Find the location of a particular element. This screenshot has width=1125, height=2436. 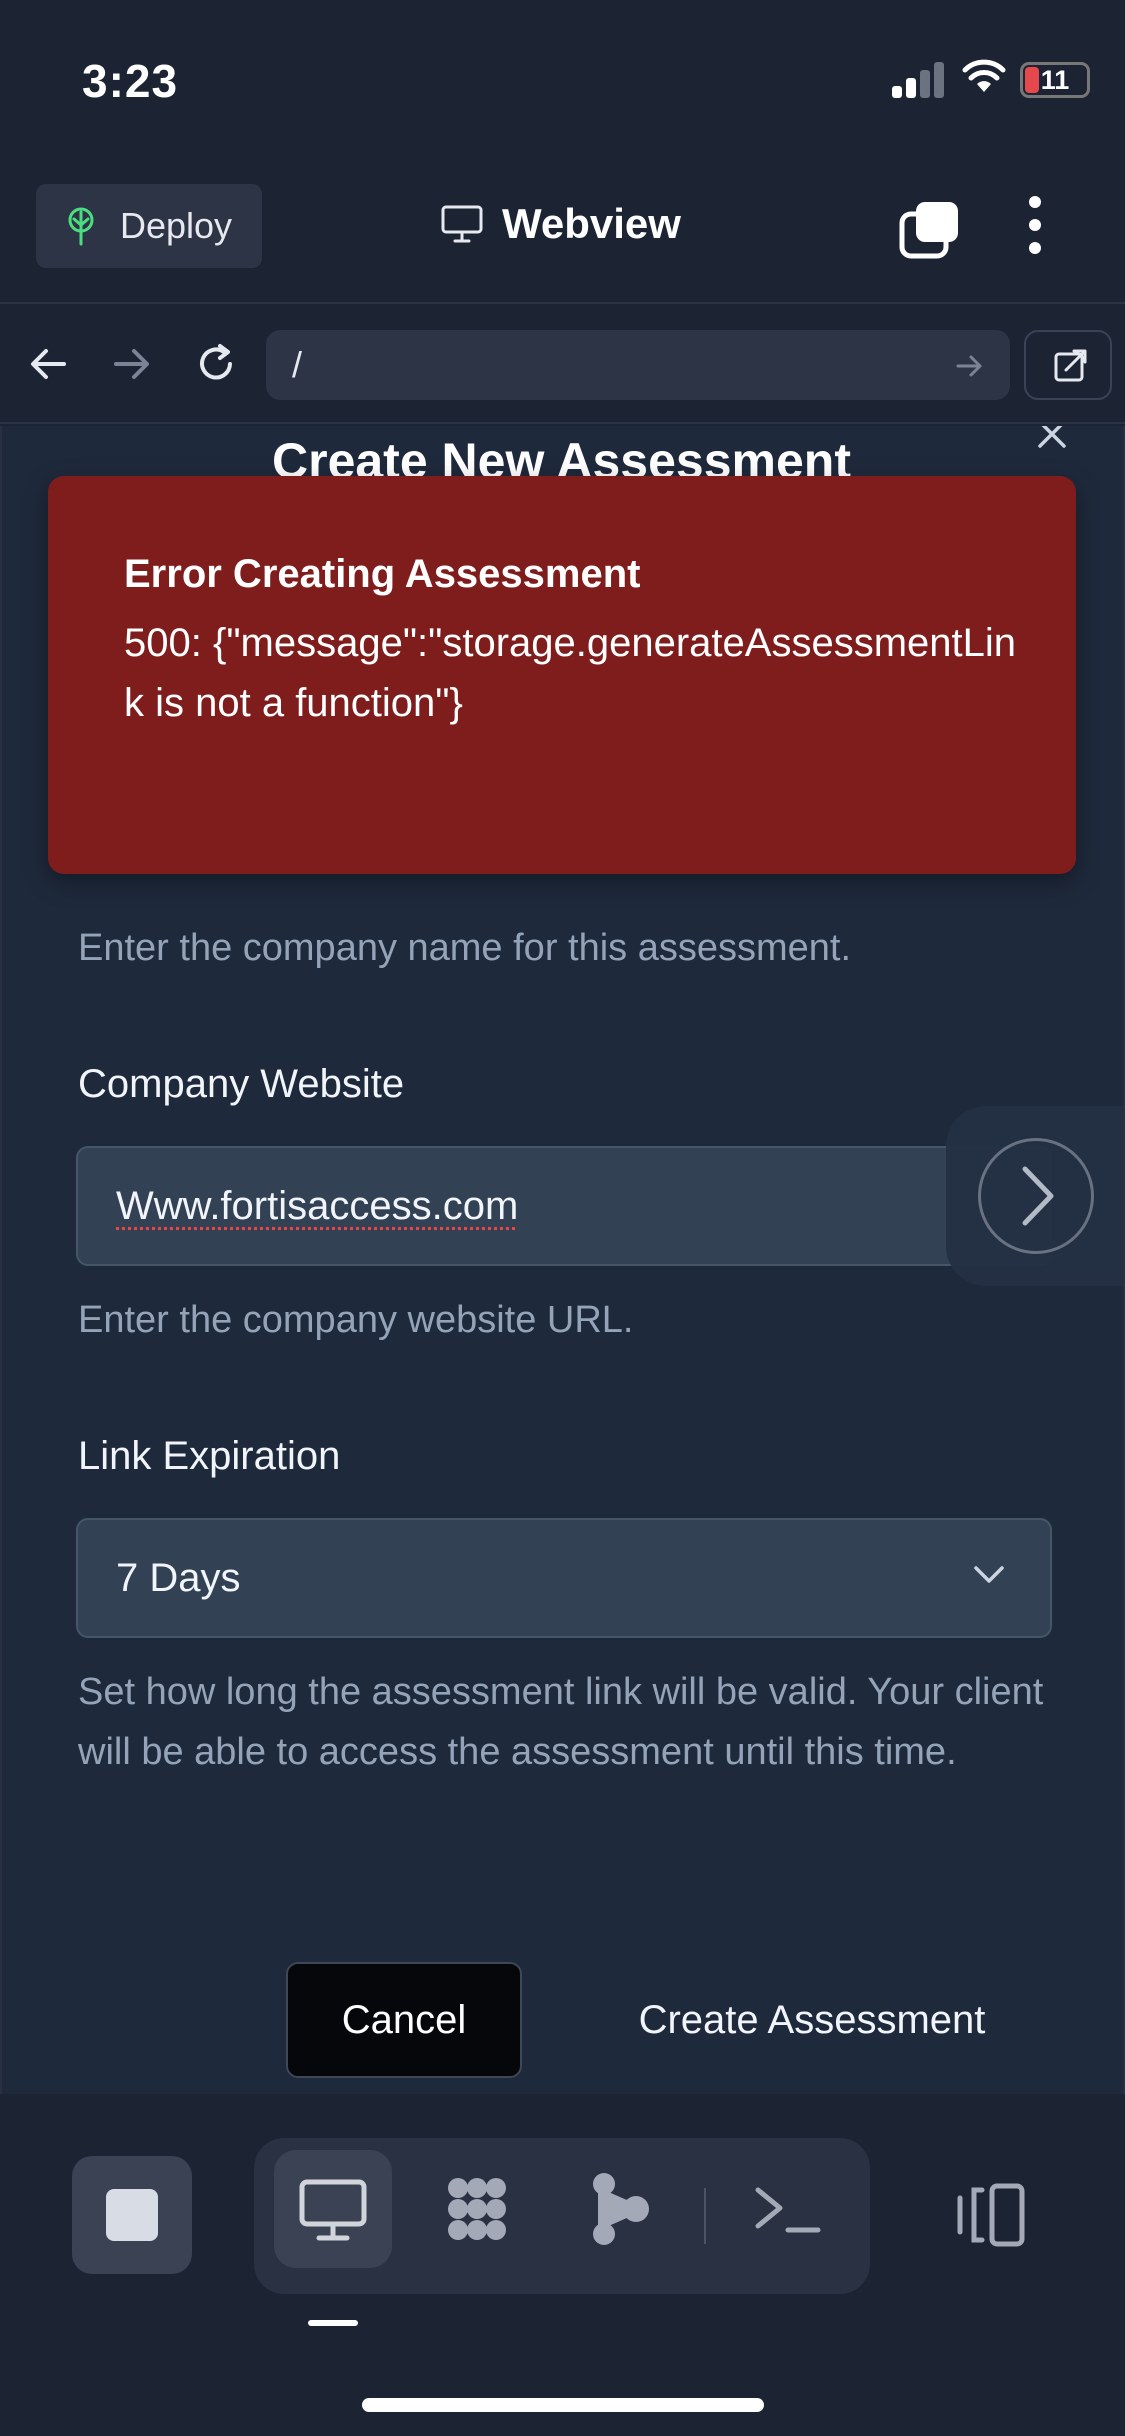

company-website-help: Enter the company website URL. is located at coordinates (356, 1320).